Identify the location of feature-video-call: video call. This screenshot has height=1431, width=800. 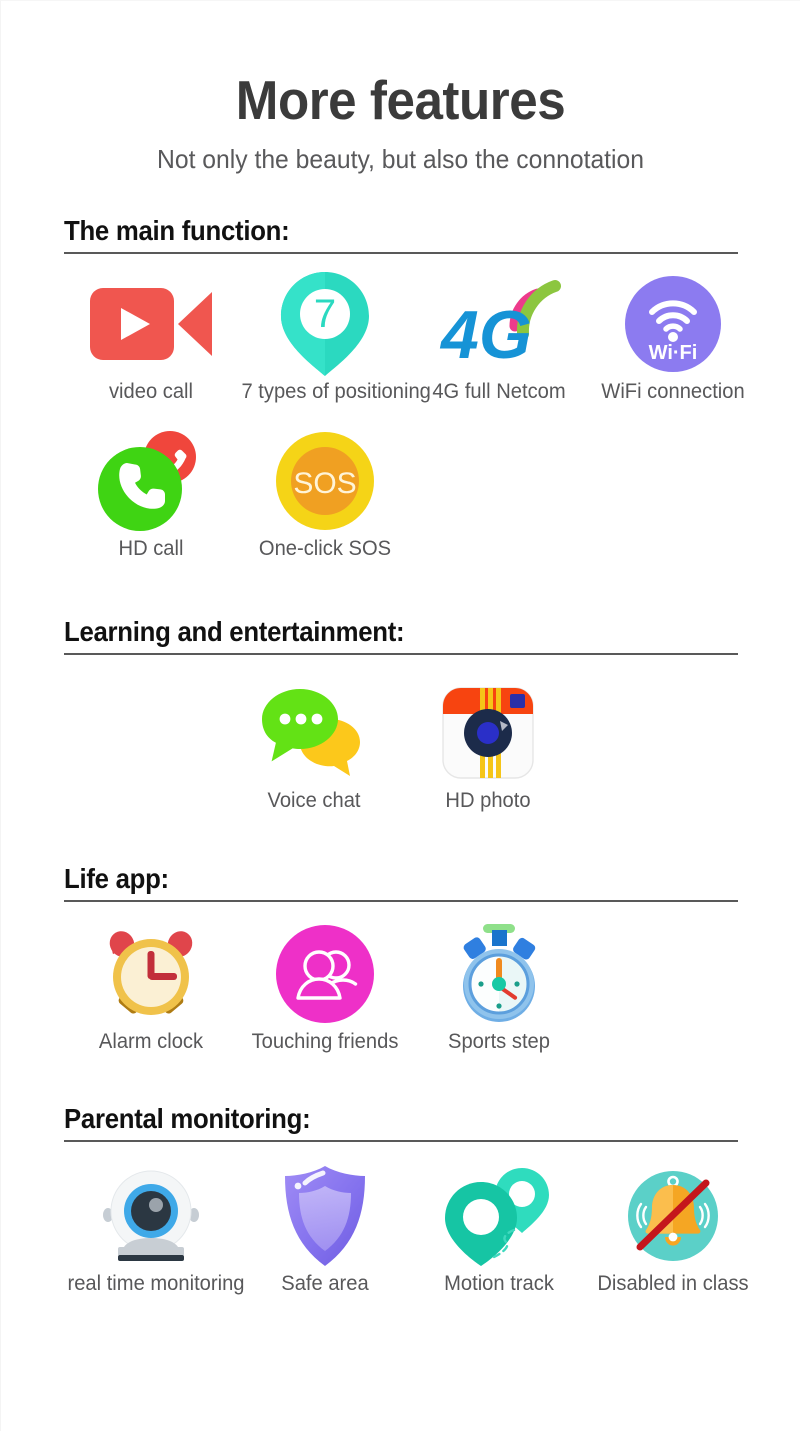
(151, 335).